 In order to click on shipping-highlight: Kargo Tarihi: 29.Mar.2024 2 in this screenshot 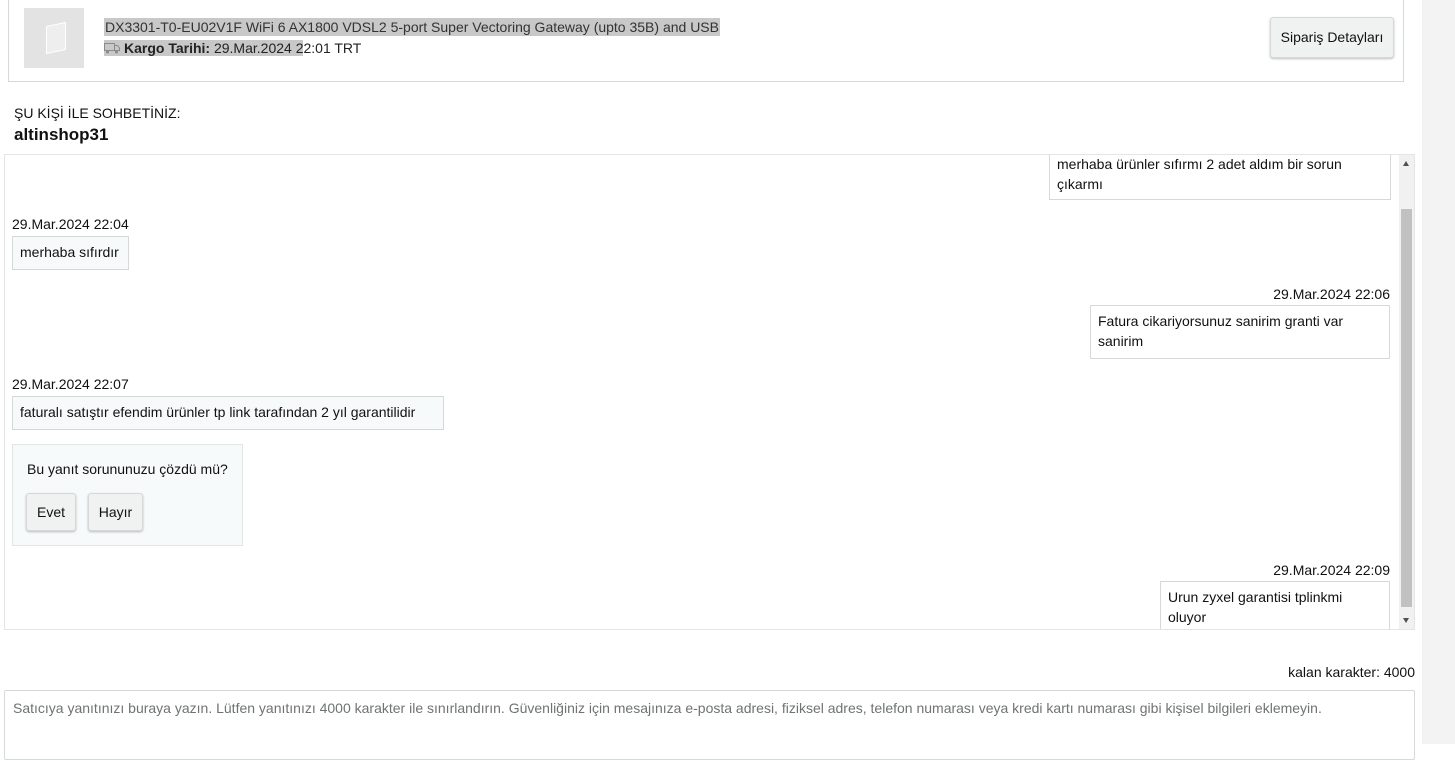, I will do `click(204, 48)`.